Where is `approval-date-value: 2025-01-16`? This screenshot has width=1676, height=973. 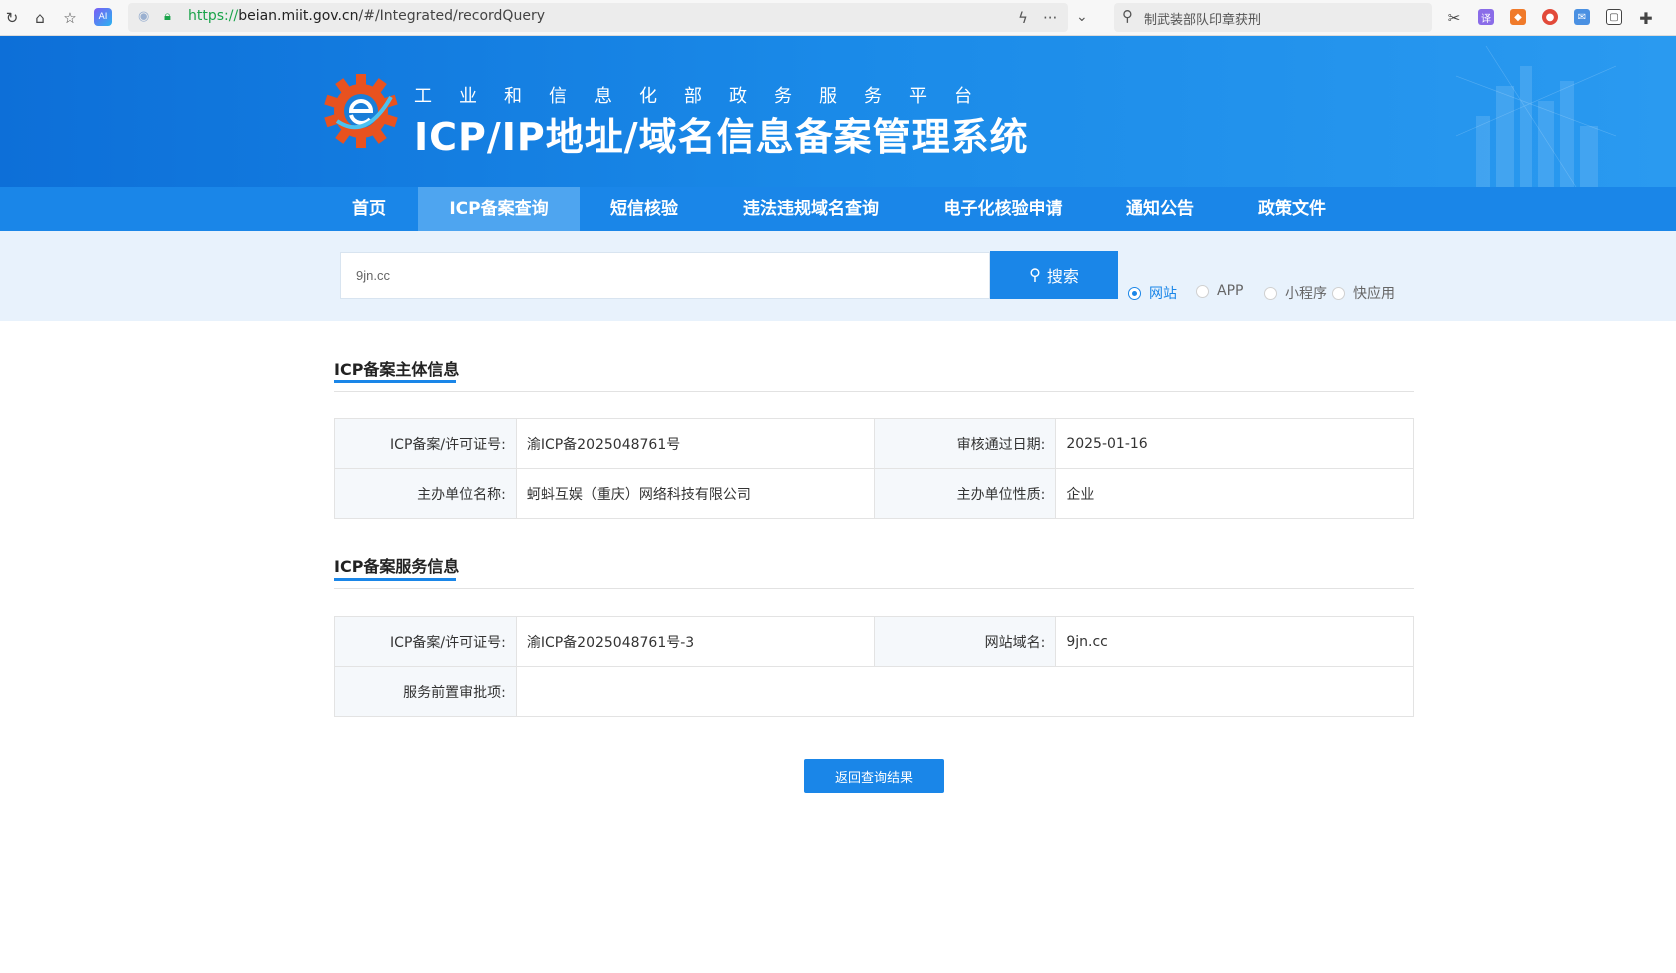 approval-date-value: 2025-01-16 is located at coordinates (1234, 443).